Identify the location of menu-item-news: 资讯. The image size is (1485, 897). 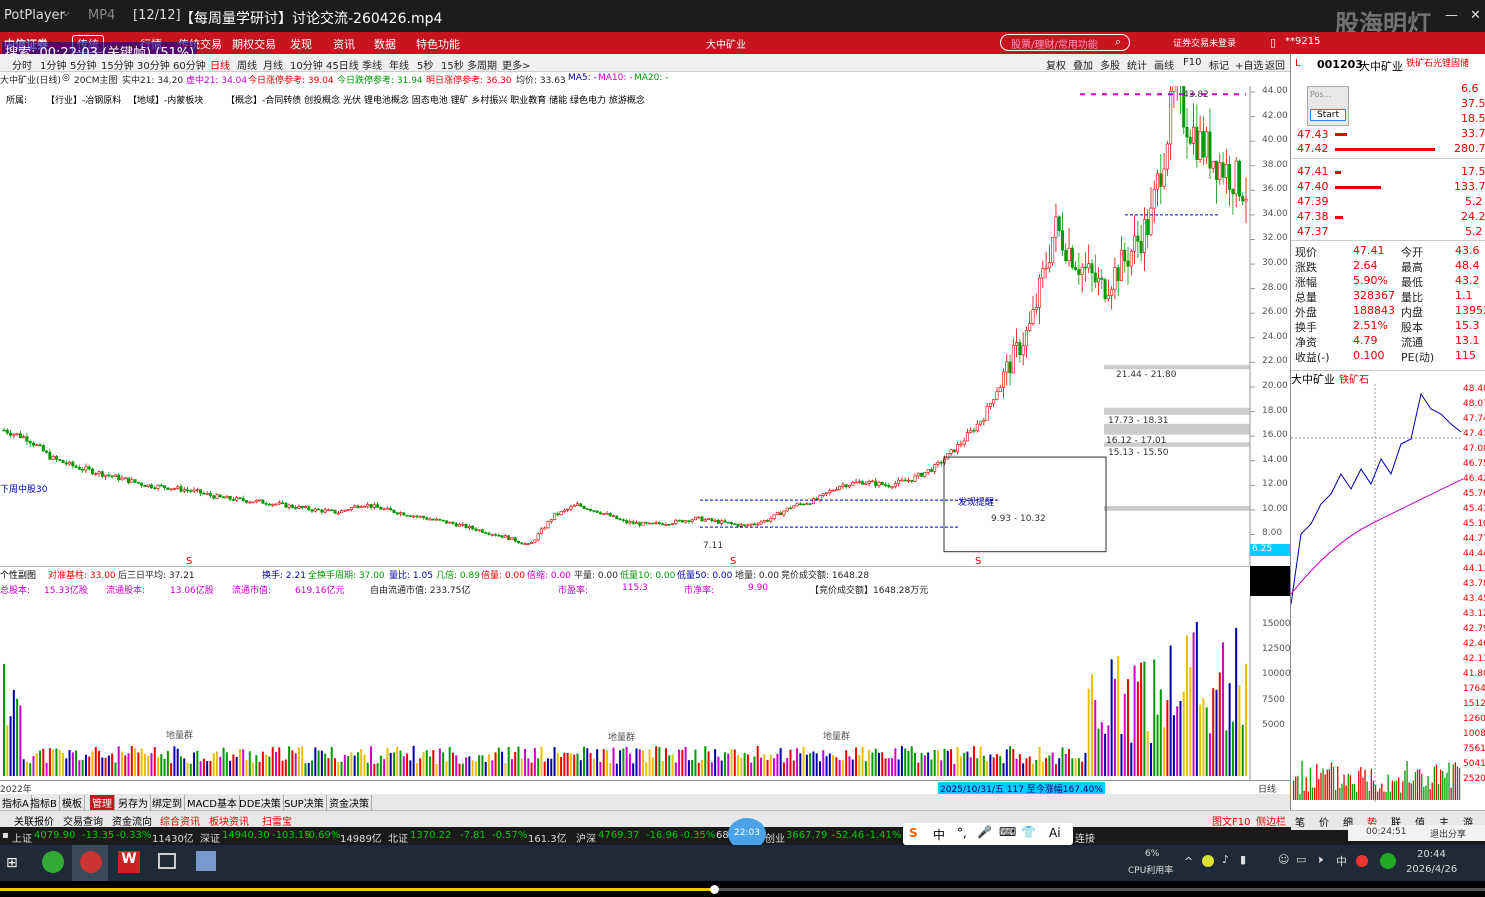
(344, 44).